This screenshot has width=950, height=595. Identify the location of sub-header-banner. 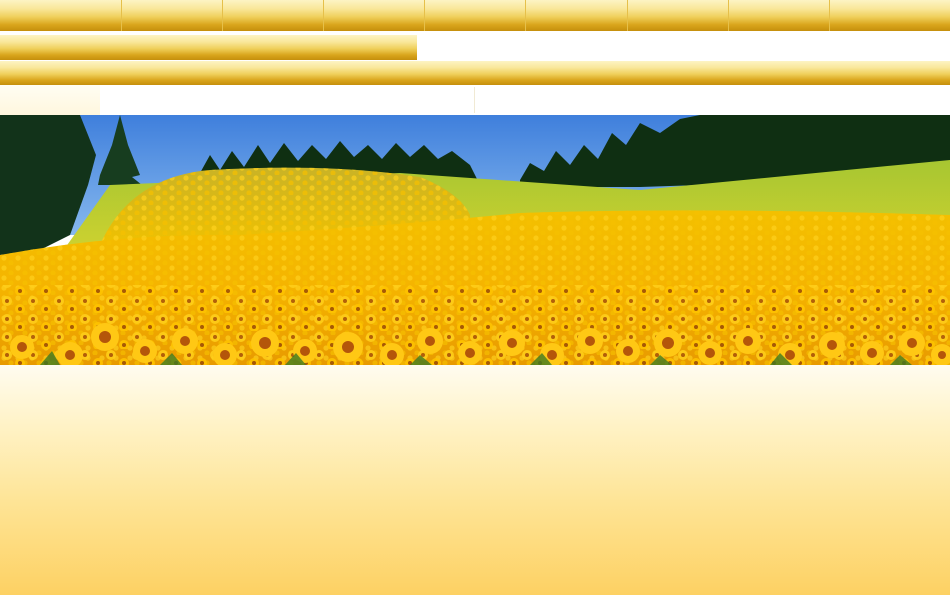
(208, 47).